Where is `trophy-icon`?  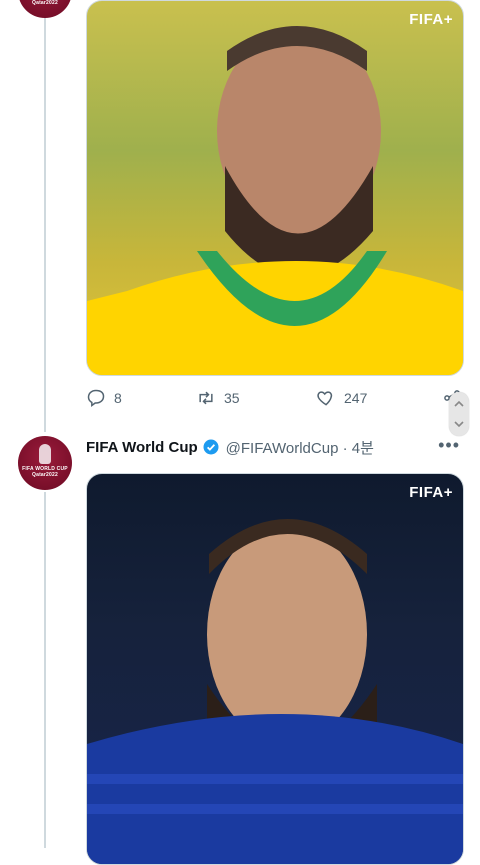 trophy-icon is located at coordinates (45, 454).